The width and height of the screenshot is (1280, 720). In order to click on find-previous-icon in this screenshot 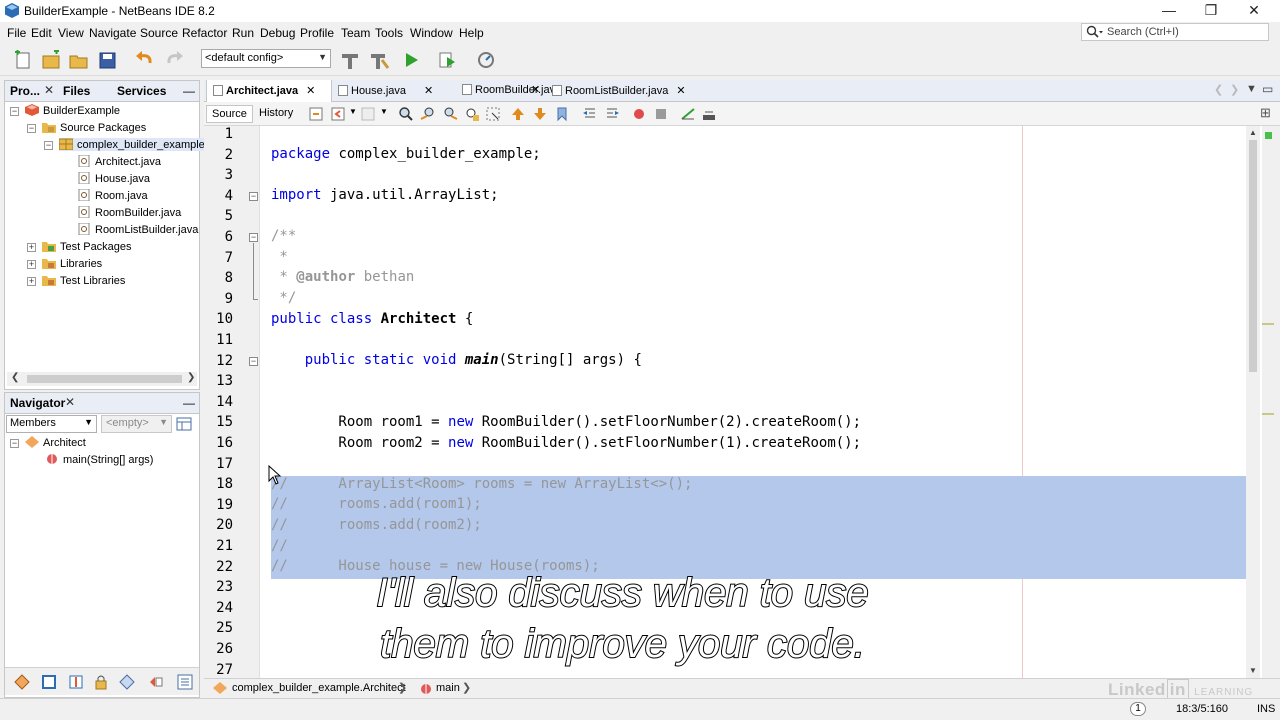, I will do `click(428, 114)`.